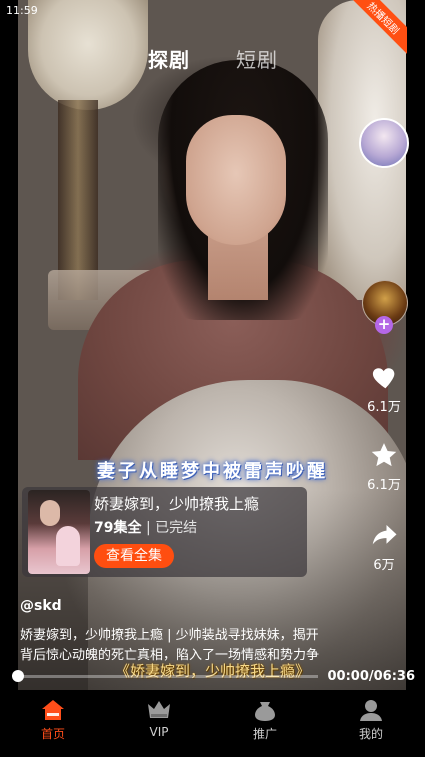 The width and height of the screenshot is (425, 757). Describe the element at coordinates (384, 565) in the screenshot. I see `share-count: 6万` at that location.